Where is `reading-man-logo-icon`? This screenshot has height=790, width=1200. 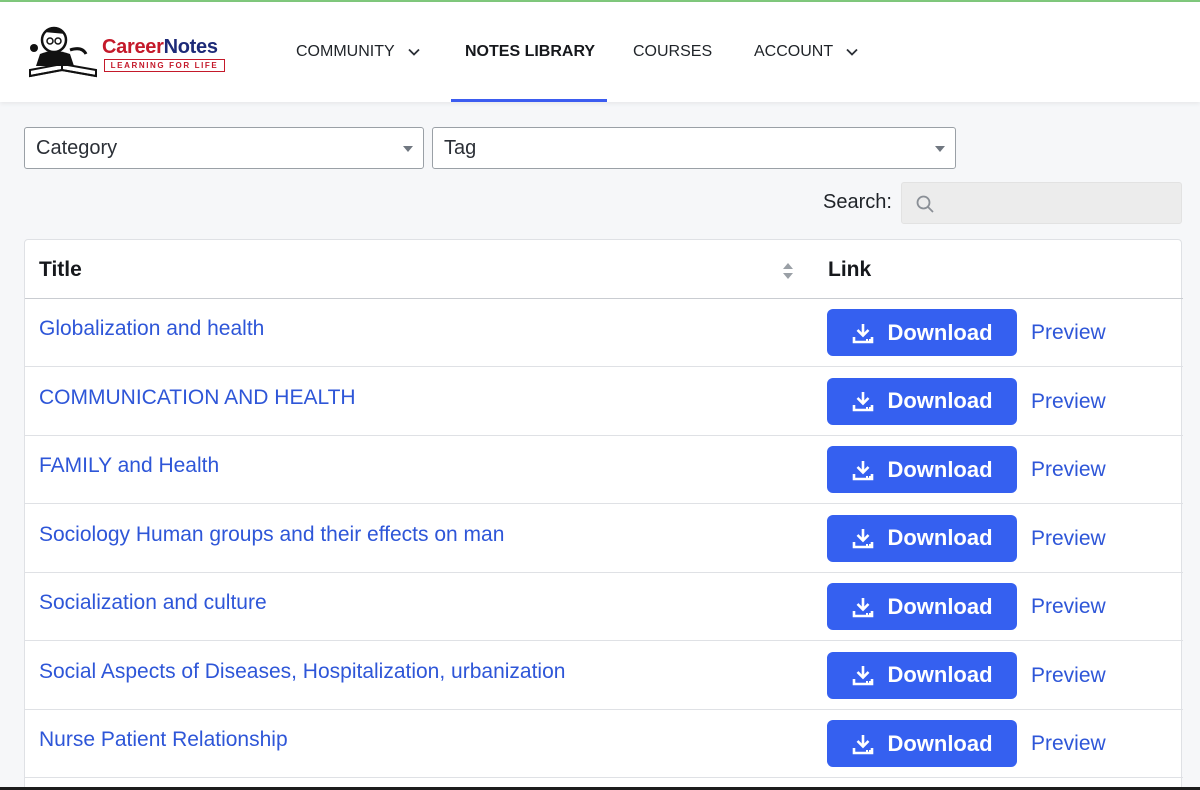 reading-man-logo-icon is located at coordinates (63, 52).